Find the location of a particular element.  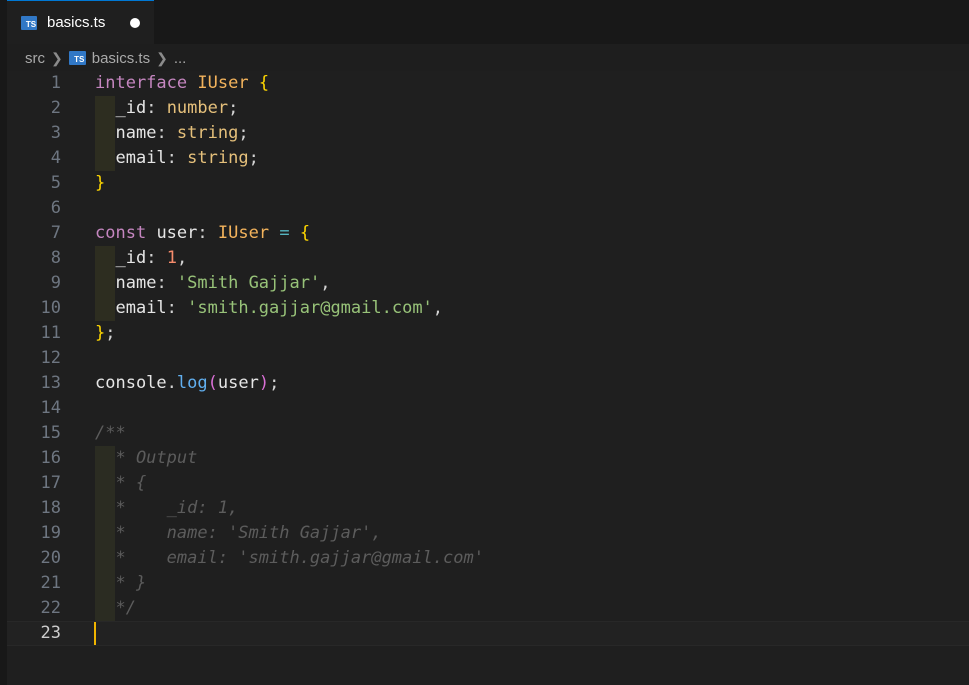

code-line: 9 name: 'Smith Gajjar', is located at coordinates (488, 283).